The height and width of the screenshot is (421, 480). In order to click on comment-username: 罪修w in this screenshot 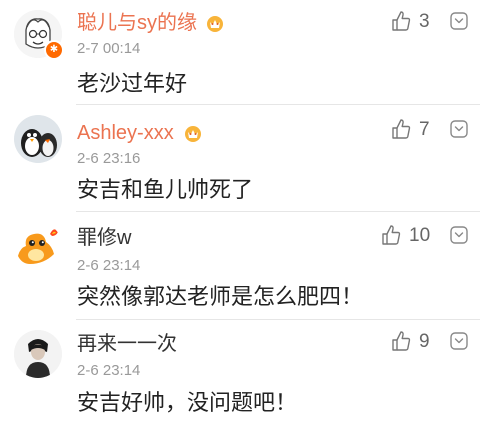, I will do `click(104, 238)`.